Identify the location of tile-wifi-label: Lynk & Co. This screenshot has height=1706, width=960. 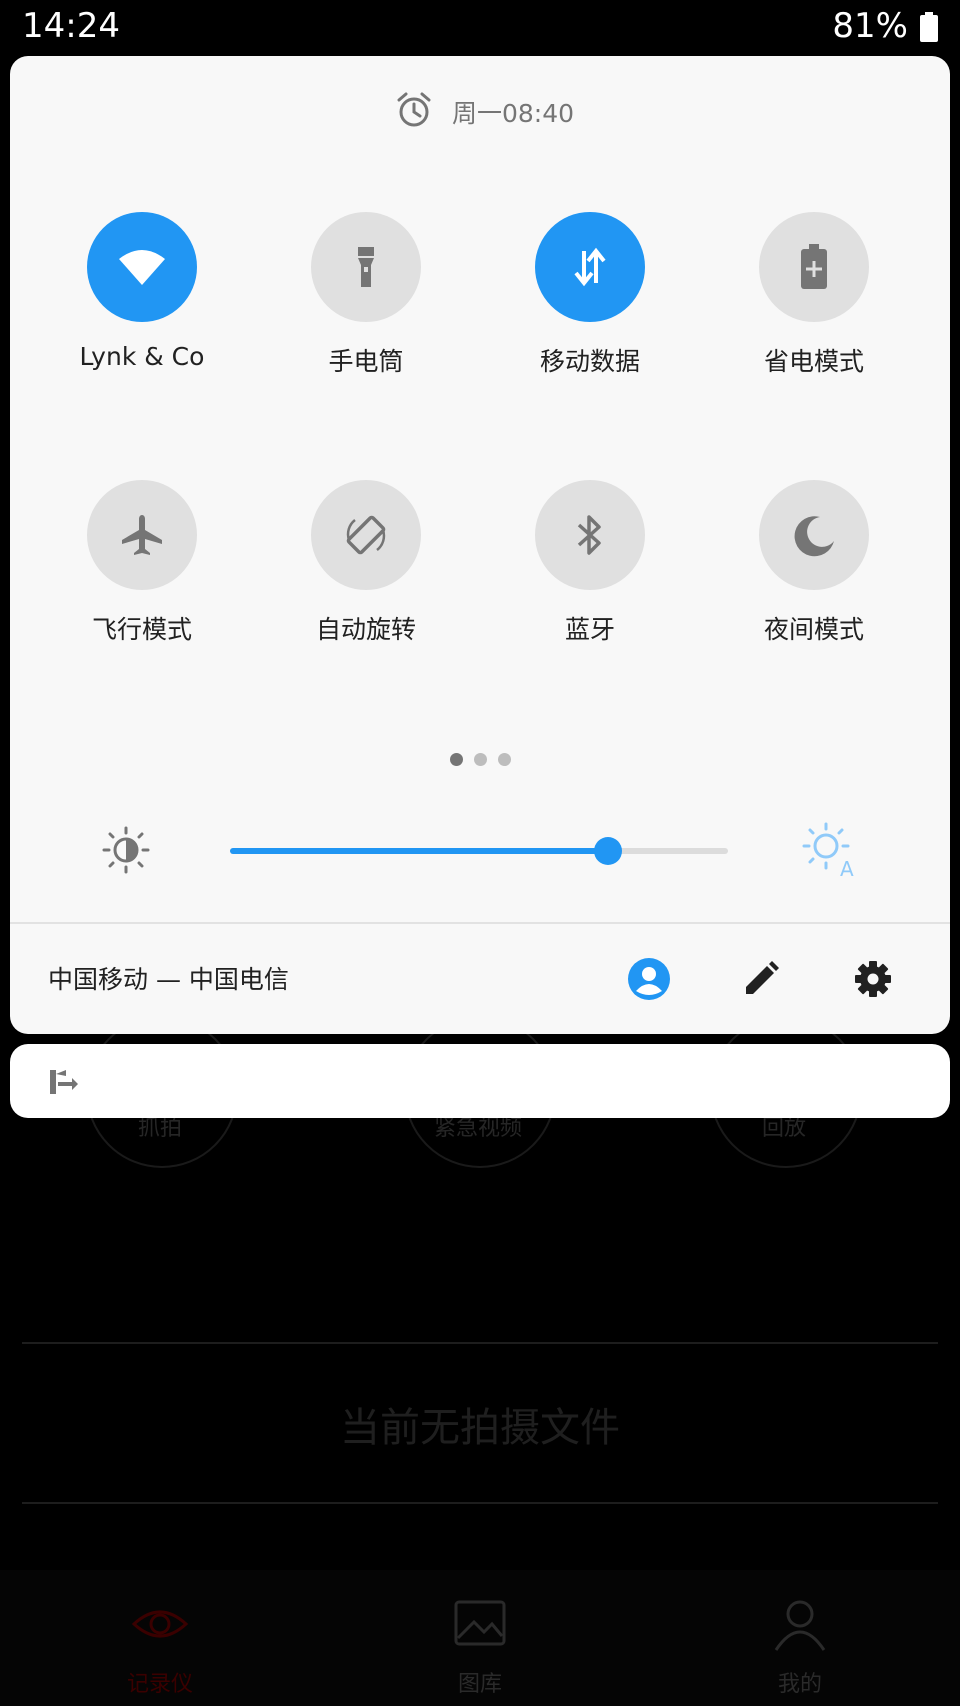
(142, 356).